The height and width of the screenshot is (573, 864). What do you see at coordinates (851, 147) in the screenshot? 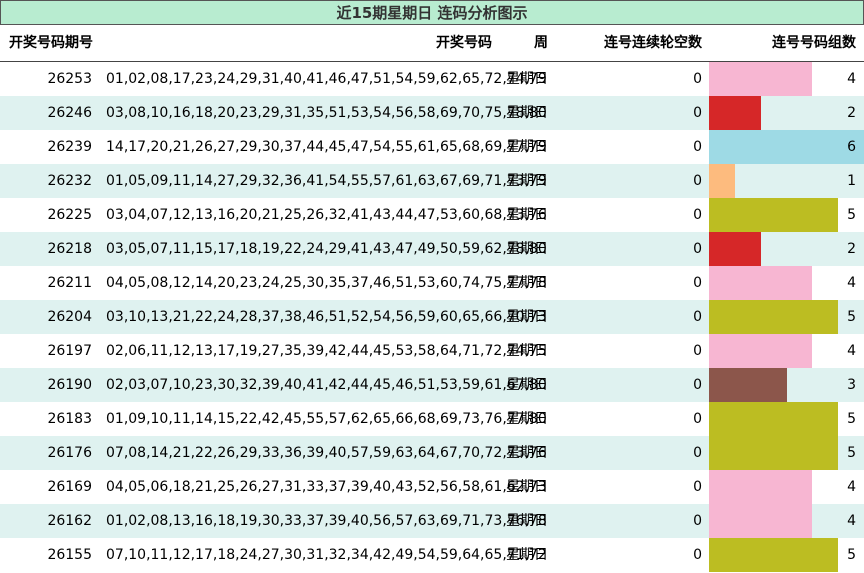
I see `bar-value-label: 6` at bounding box center [851, 147].